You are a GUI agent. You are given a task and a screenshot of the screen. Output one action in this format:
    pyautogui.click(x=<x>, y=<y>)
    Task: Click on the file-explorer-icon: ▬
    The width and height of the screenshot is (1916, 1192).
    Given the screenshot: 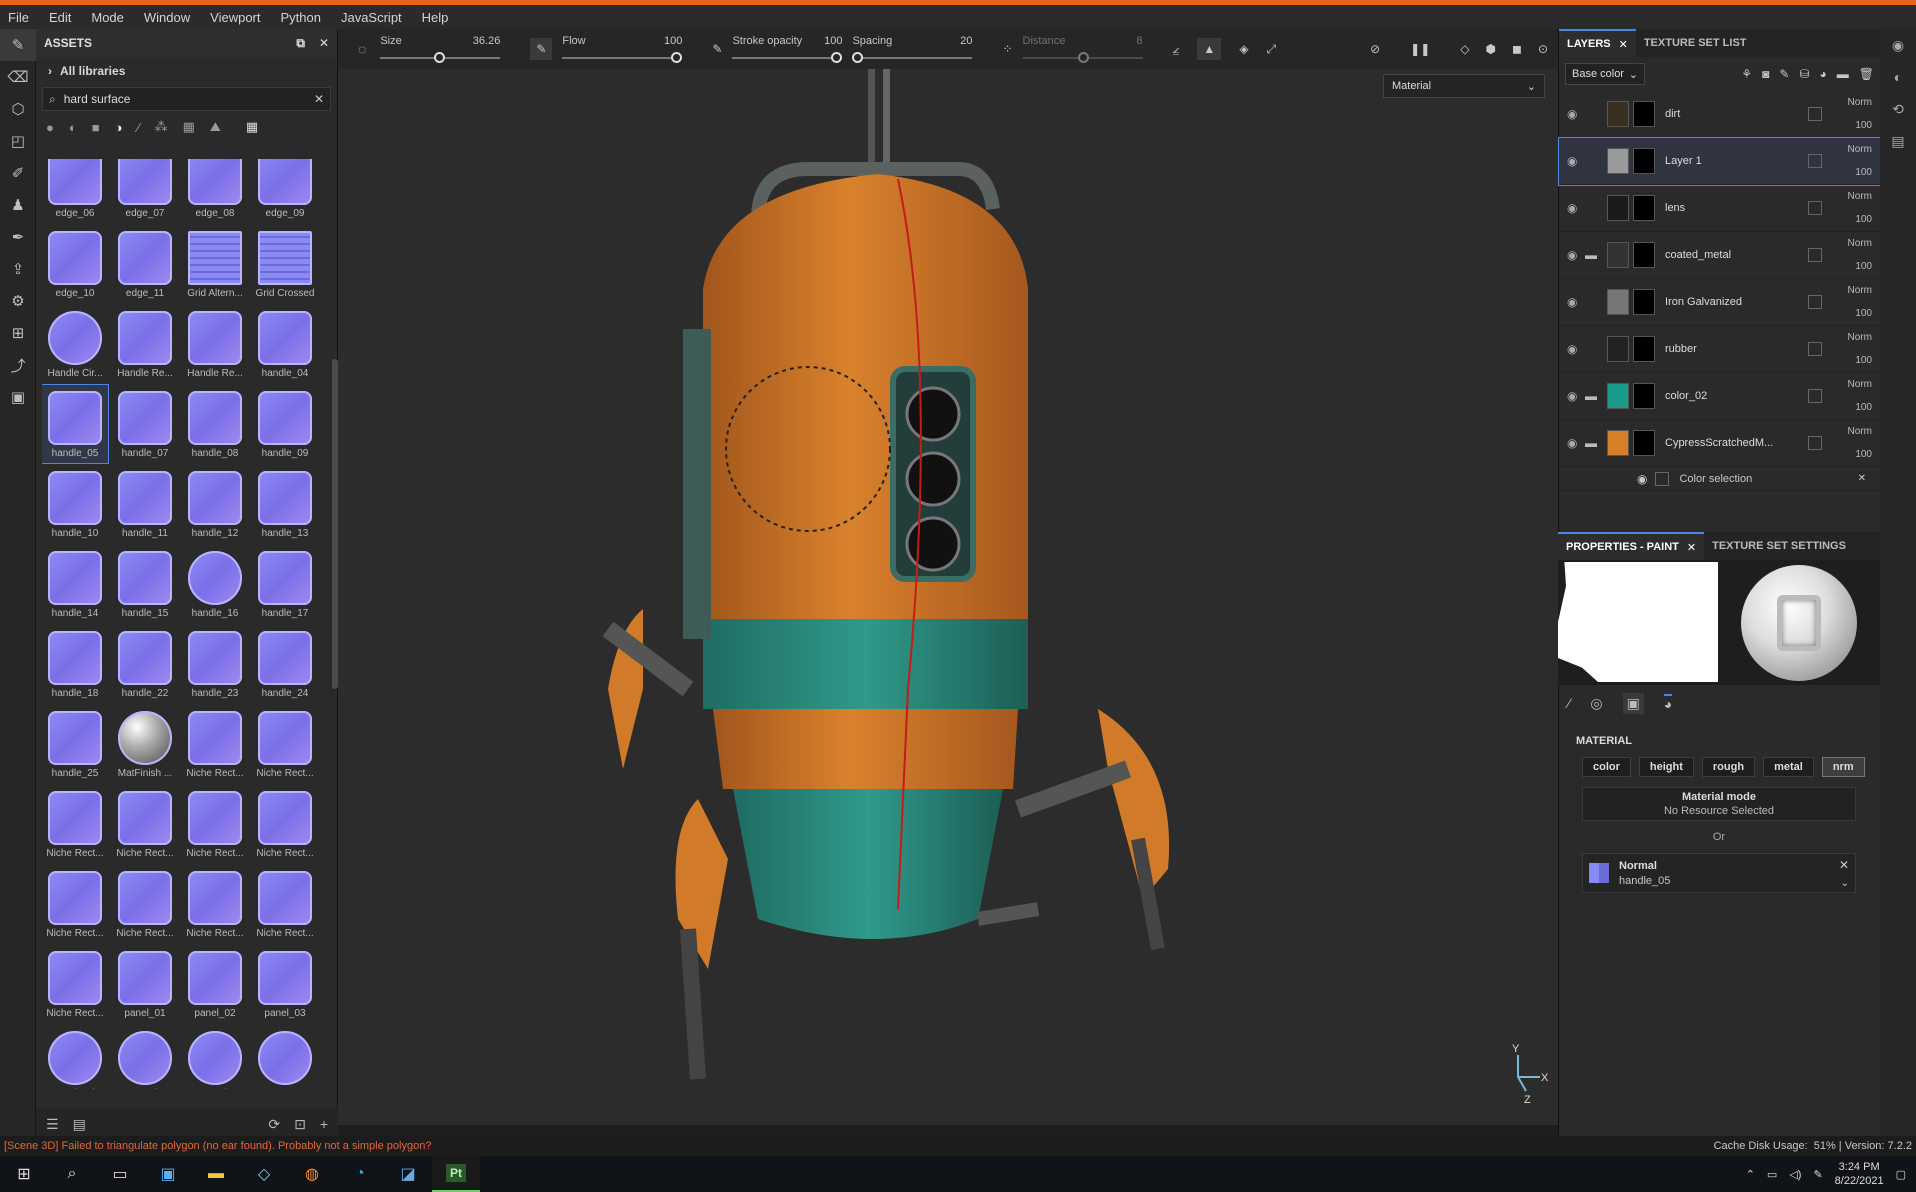 What is the action you would take?
    pyautogui.click(x=216, y=1174)
    